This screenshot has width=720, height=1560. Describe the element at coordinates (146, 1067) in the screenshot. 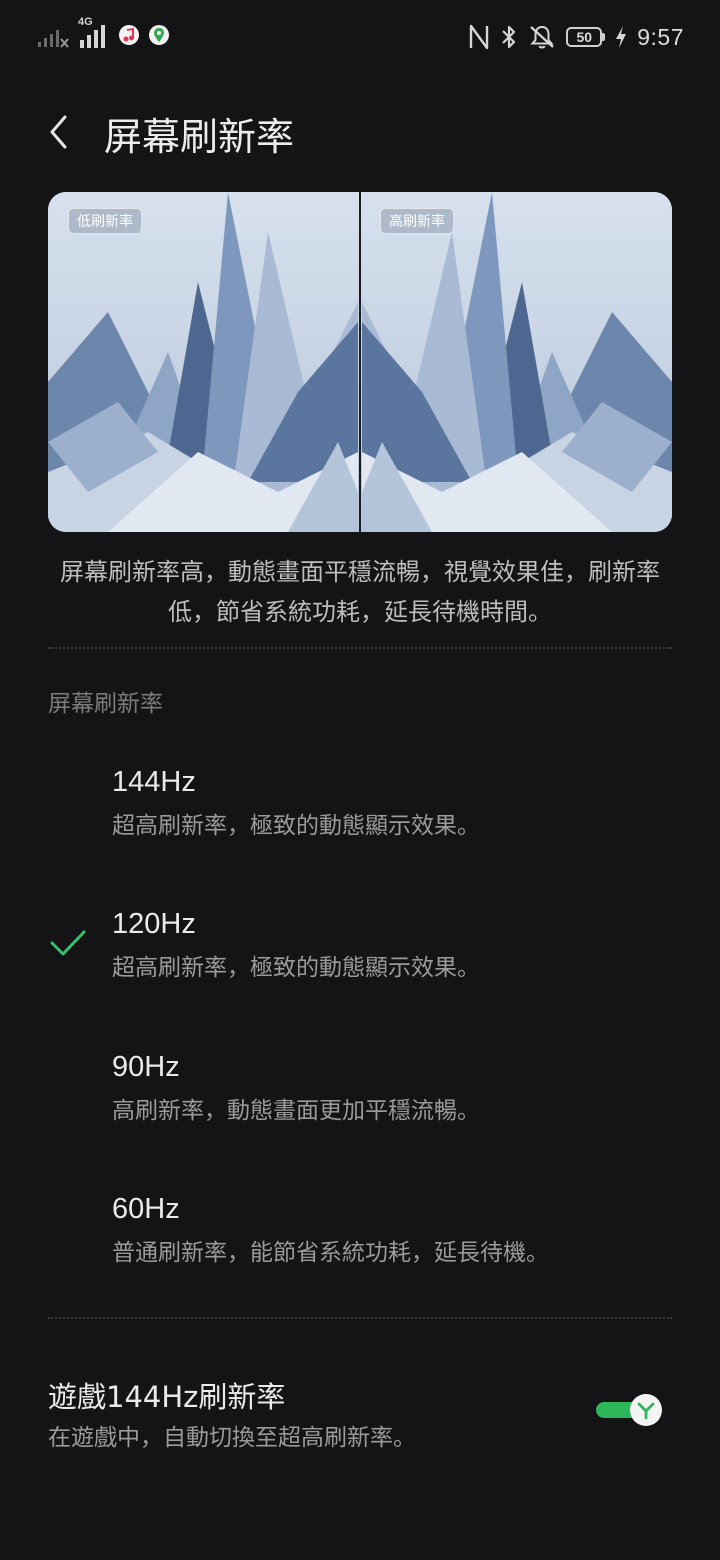

I see `option-title: 90Hz` at that location.